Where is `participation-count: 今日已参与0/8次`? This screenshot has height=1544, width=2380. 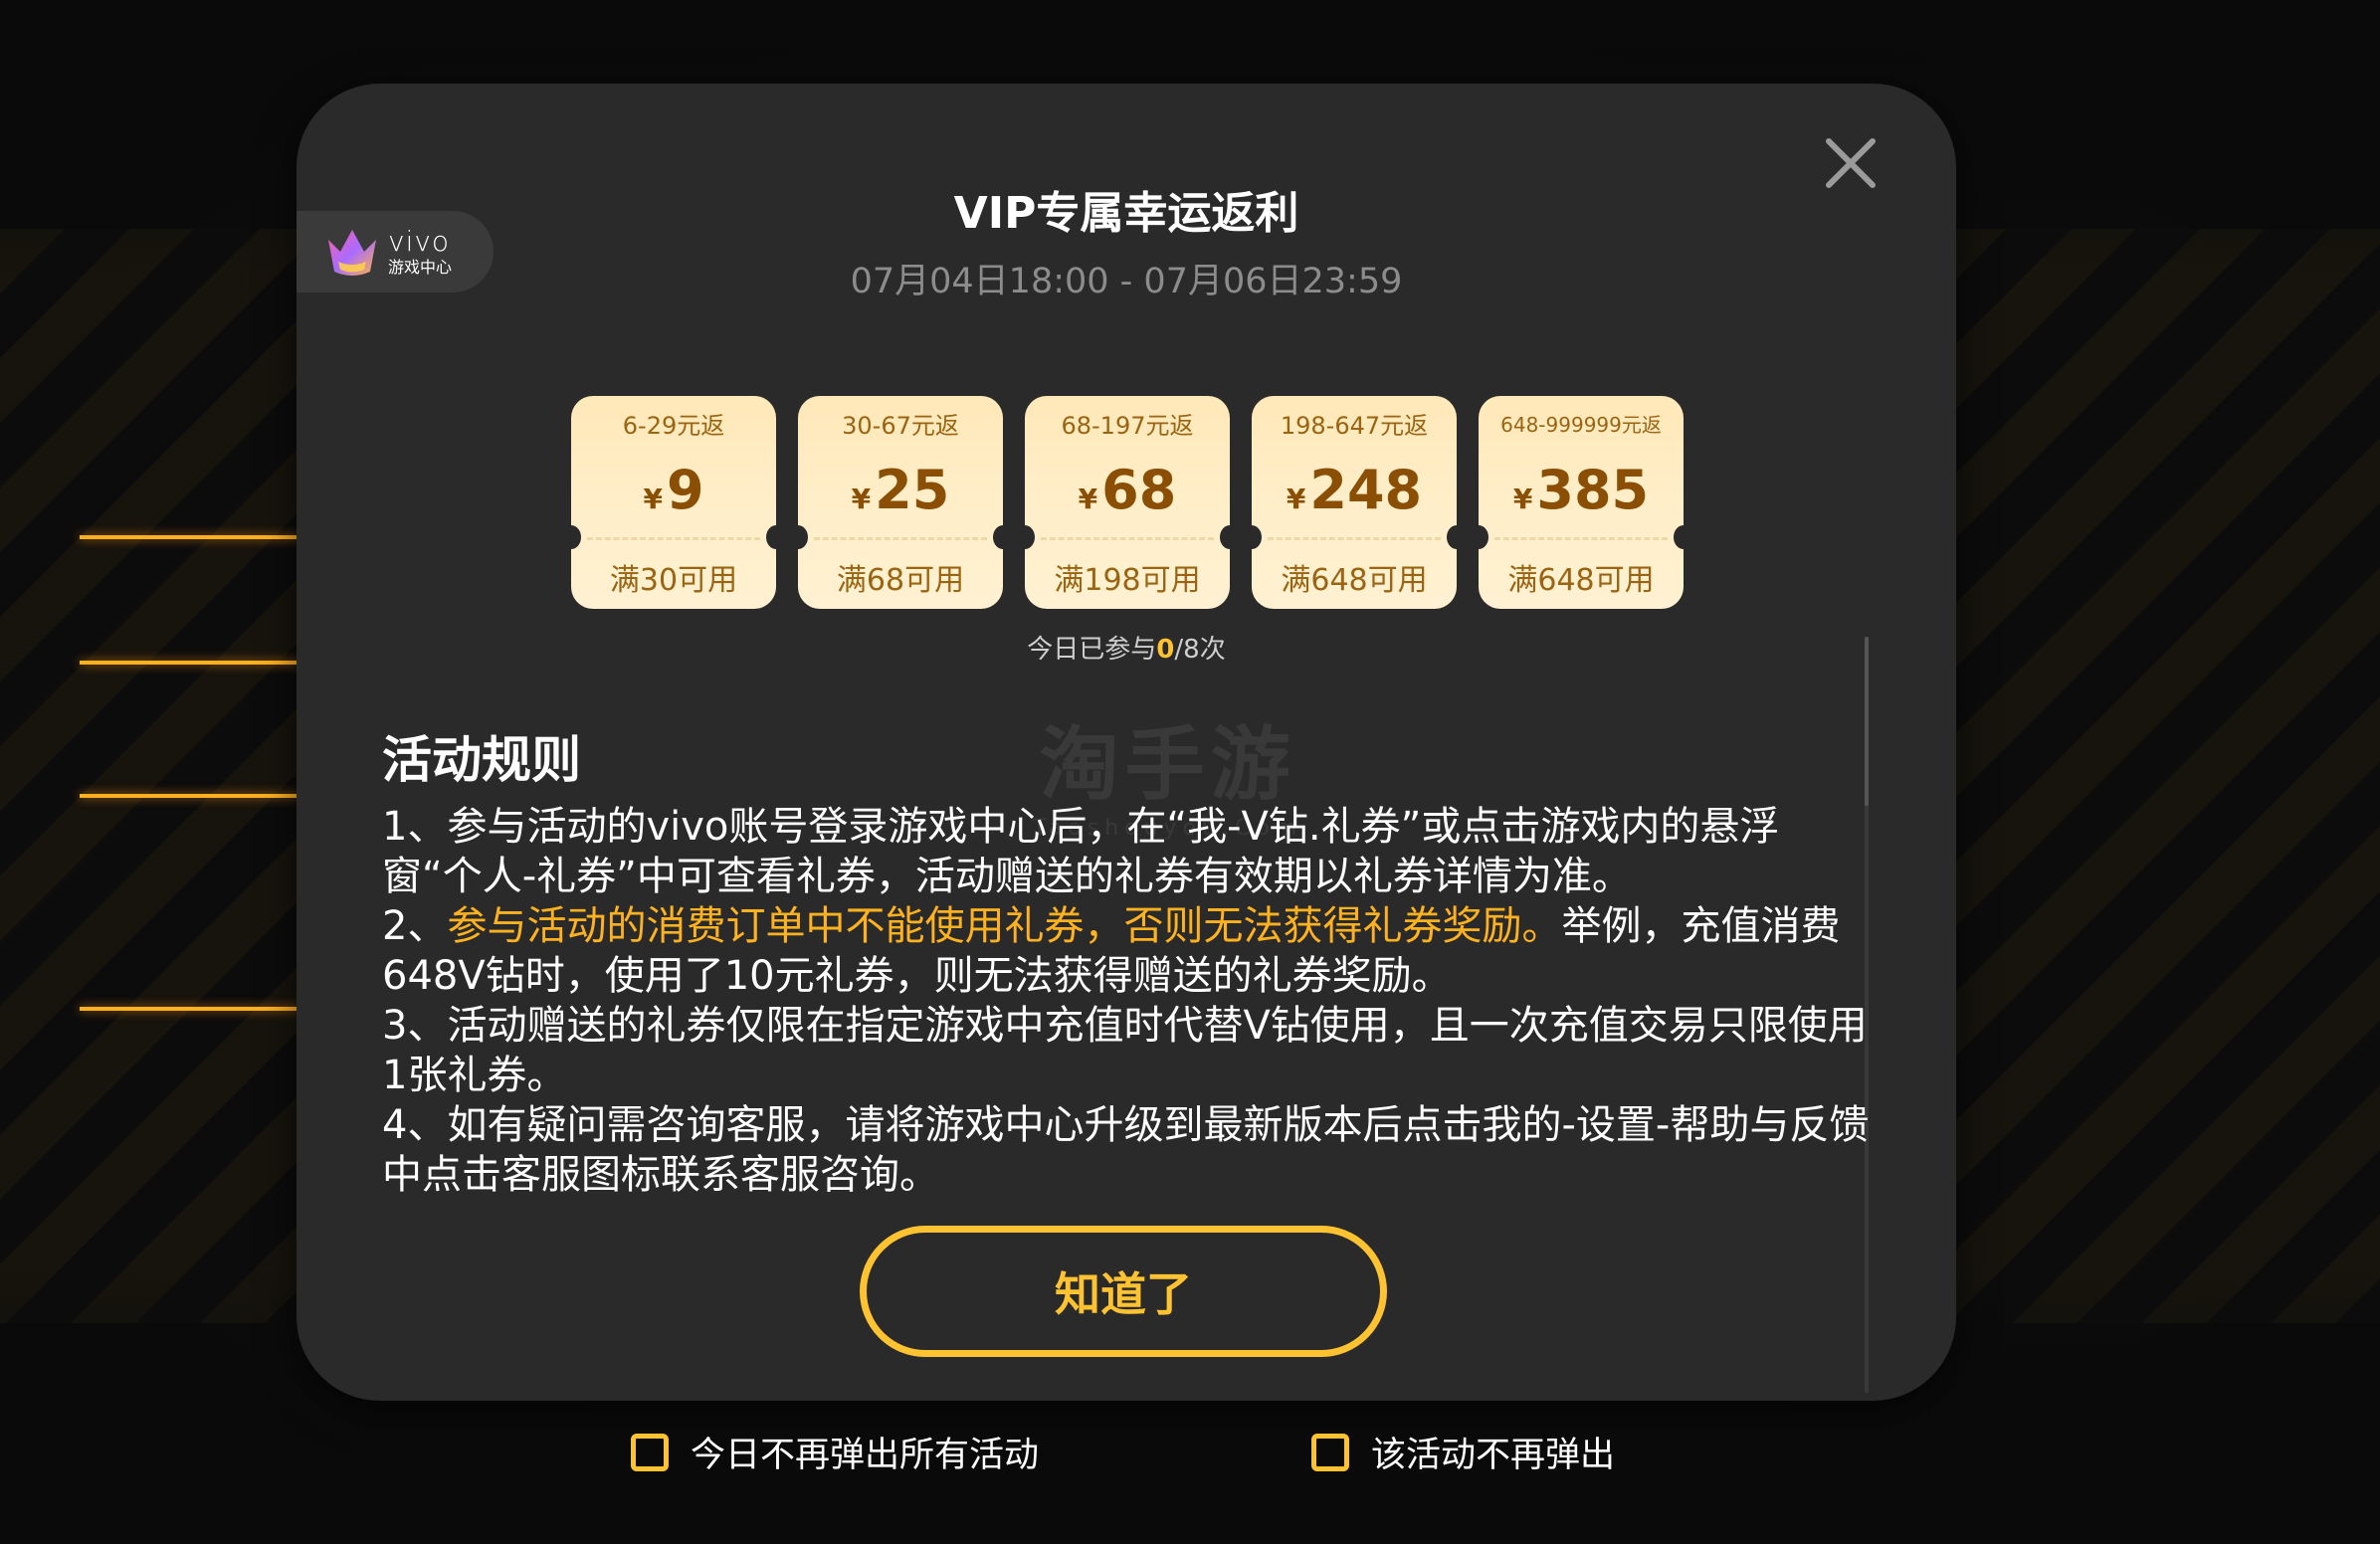
participation-count: 今日已参与0/8次 is located at coordinates (1126, 647).